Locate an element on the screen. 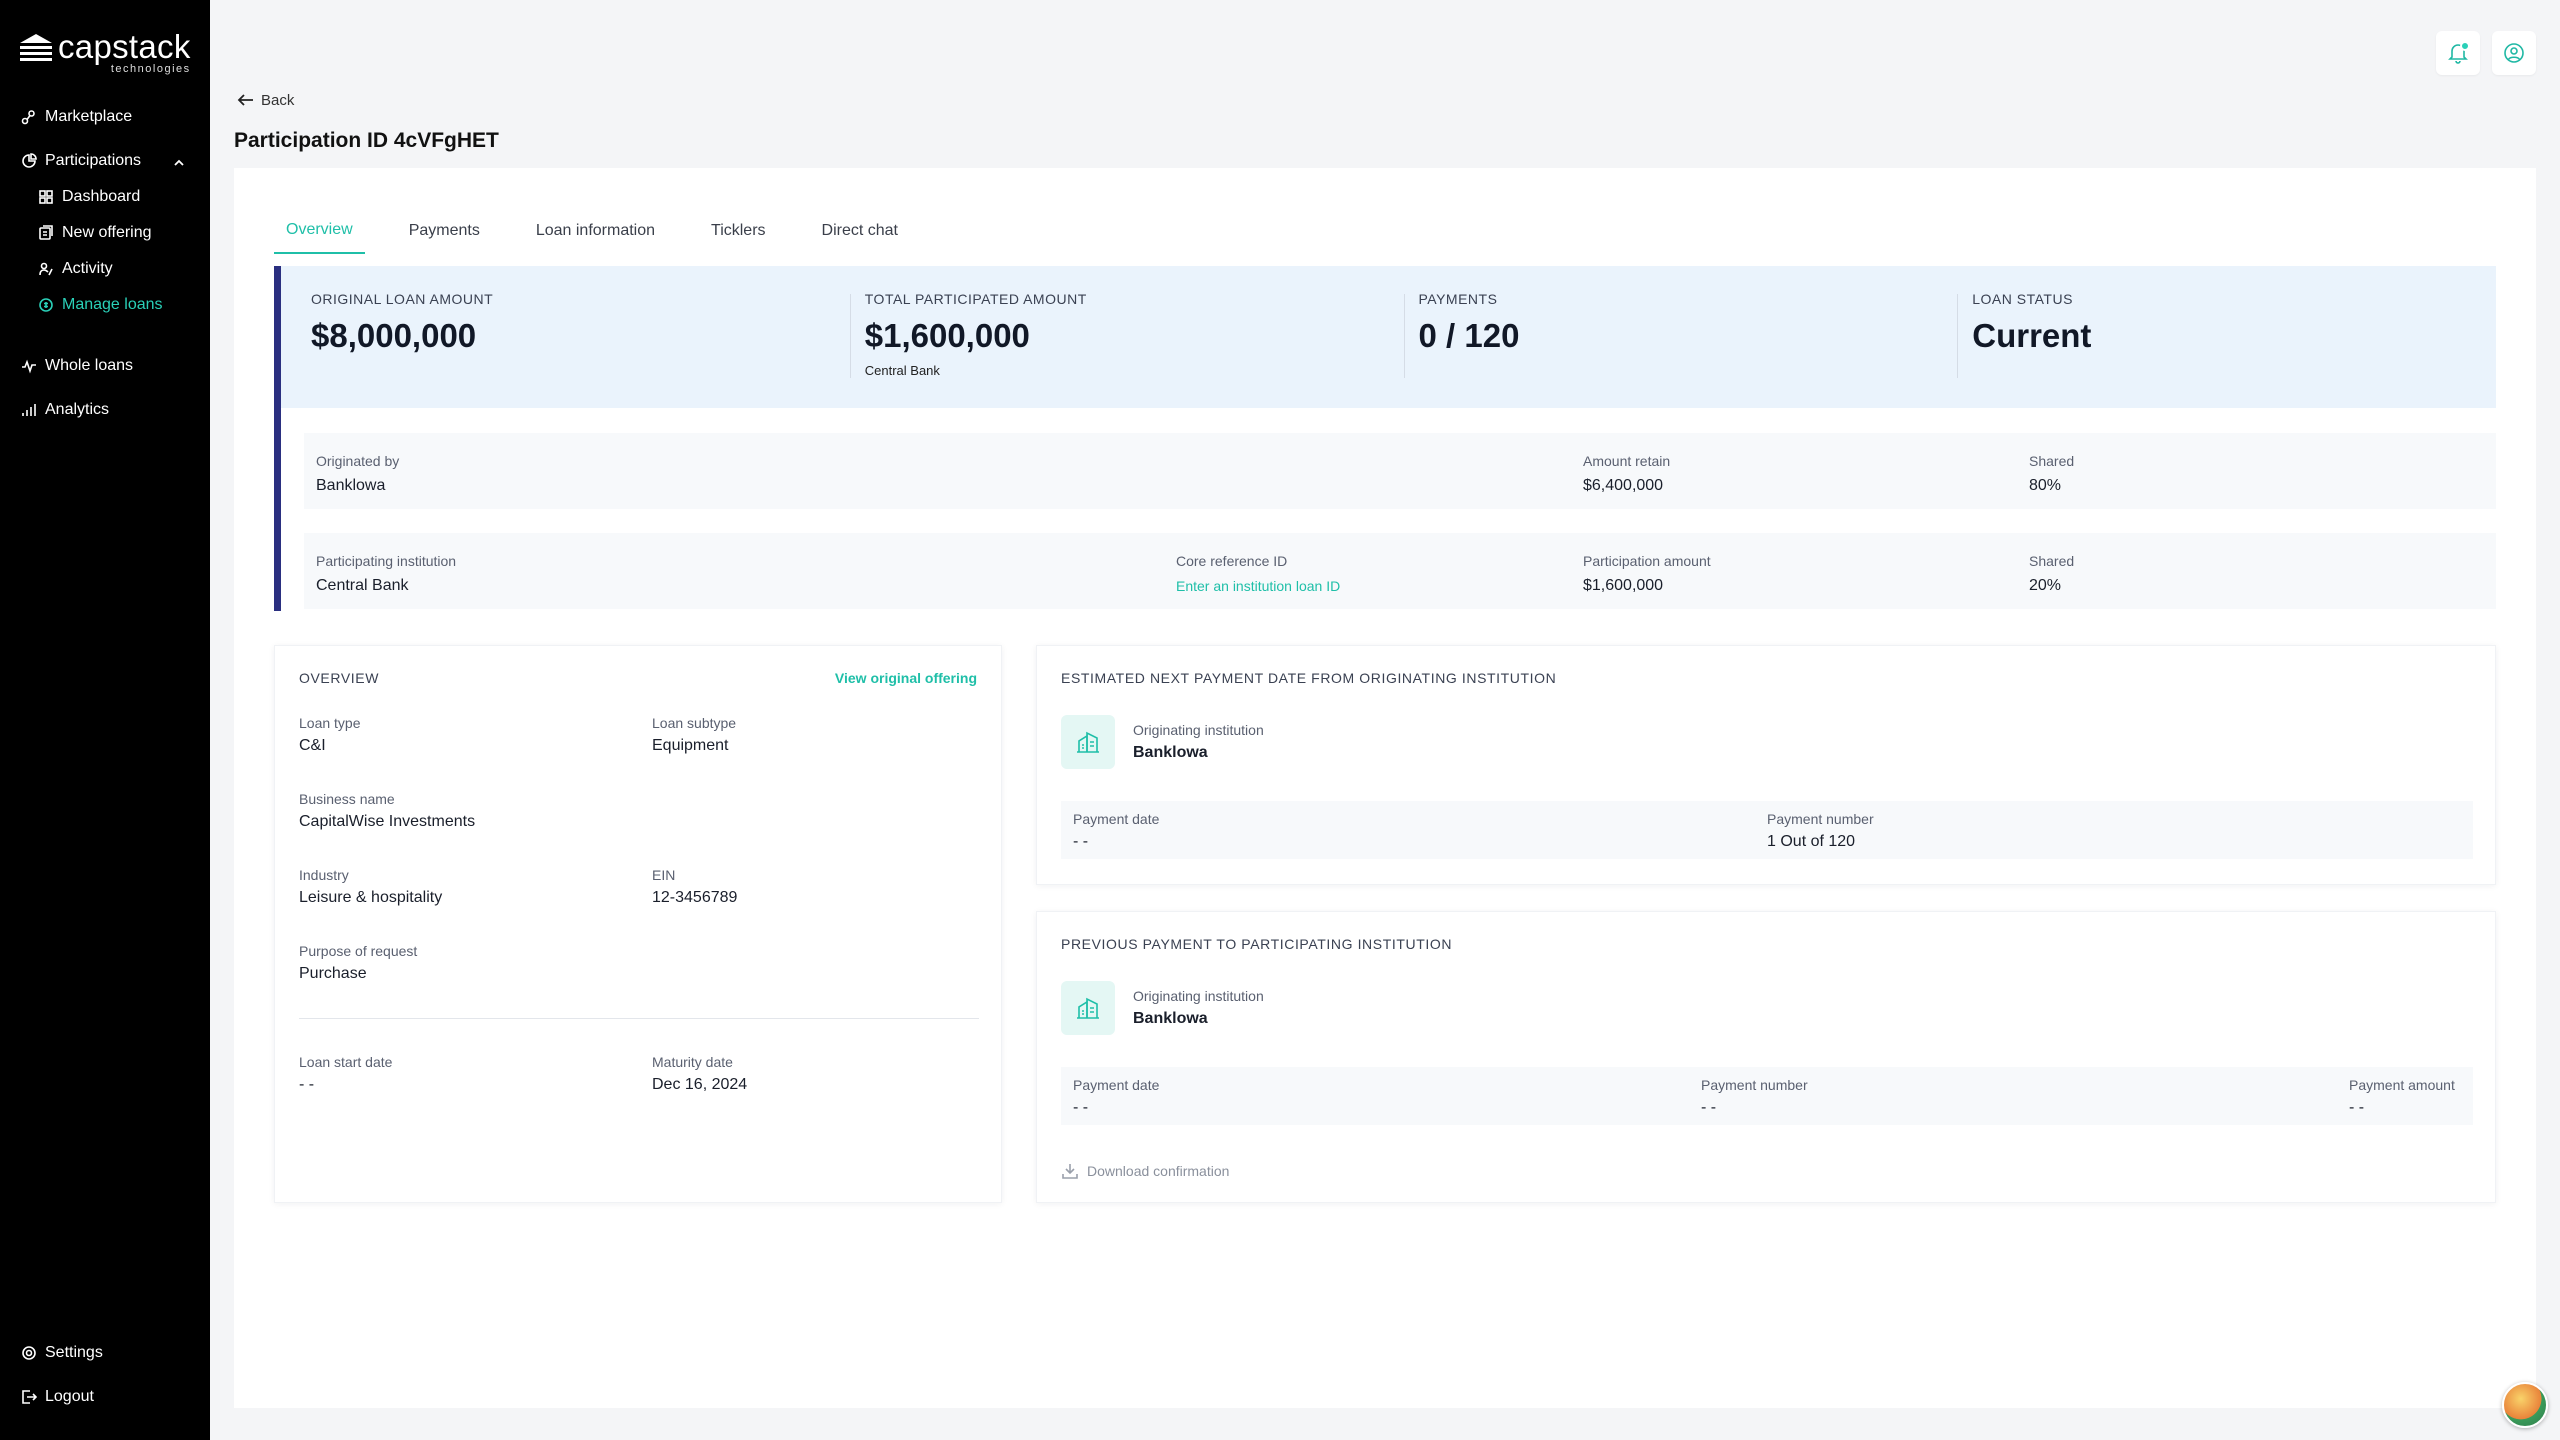 The image size is (2560, 1440). sidebar-item-marketplace: Marketplace is located at coordinates (76, 117).